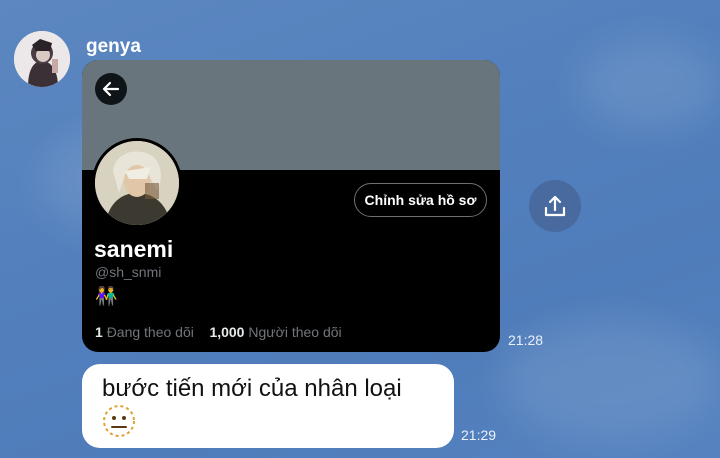  What do you see at coordinates (111, 89) in the screenshot?
I see `back-arrow-icon` at bounding box center [111, 89].